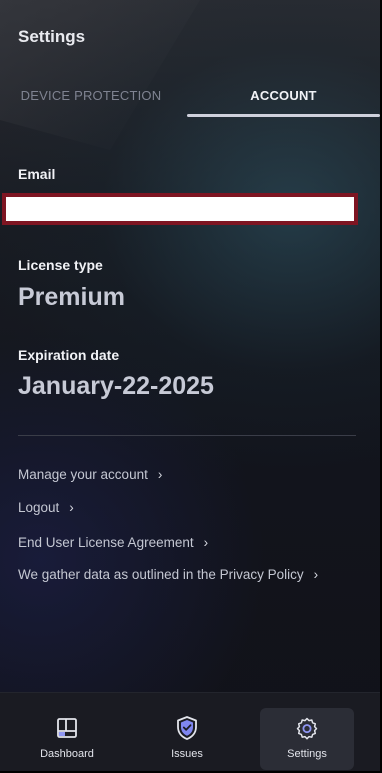 This screenshot has height=773, width=382. Describe the element at coordinates (307, 728) in the screenshot. I see `gear-icon` at that location.